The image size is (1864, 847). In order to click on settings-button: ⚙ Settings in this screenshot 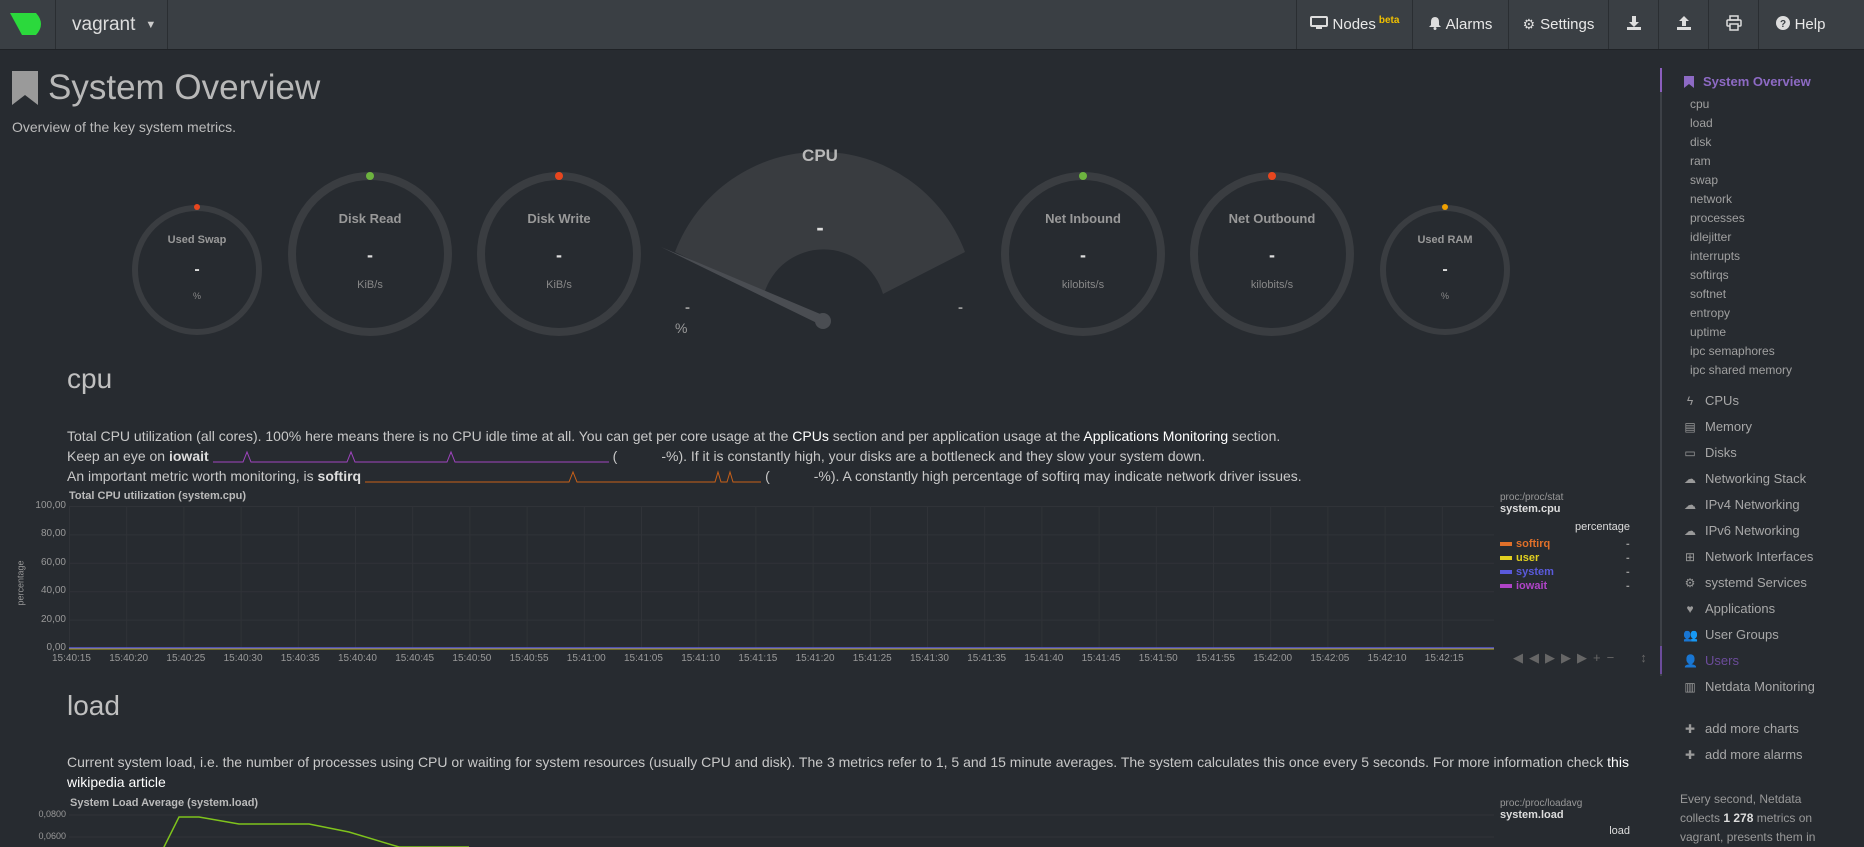, I will do `click(1558, 24)`.